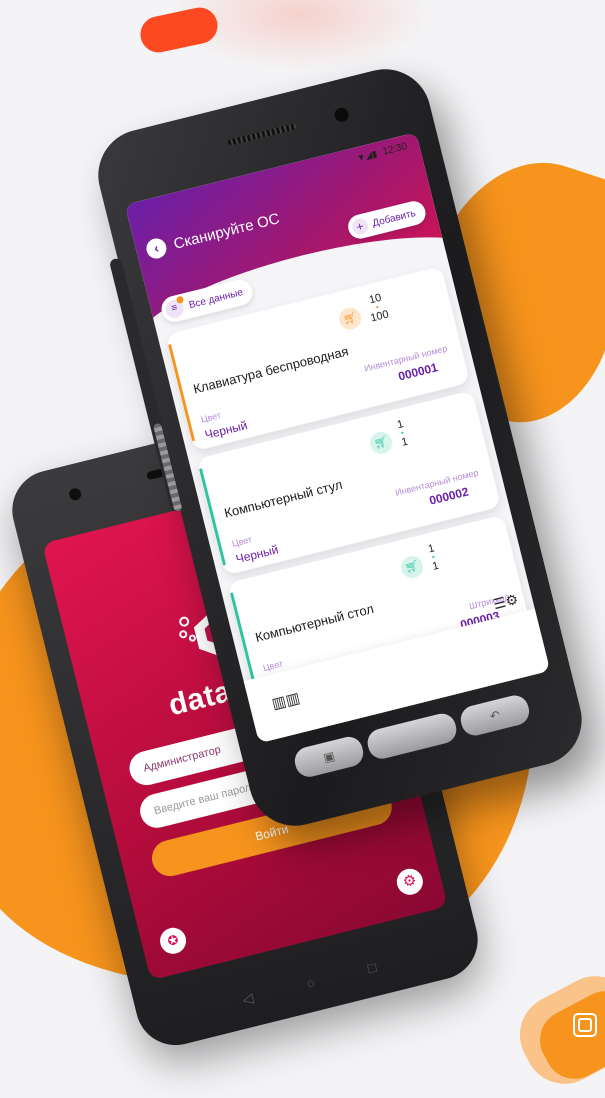 The height and width of the screenshot is (1098, 605). Describe the element at coordinates (495, 715) in the screenshot. I see `hw-back-icon: ↶` at that location.